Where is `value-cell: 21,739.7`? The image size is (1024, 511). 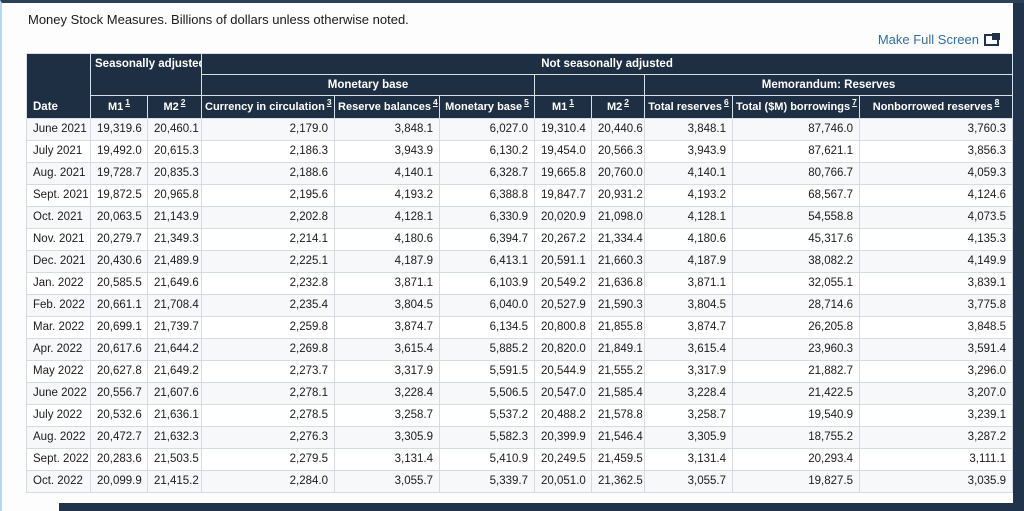
value-cell: 21,739.7 is located at coordinates (174, 327).